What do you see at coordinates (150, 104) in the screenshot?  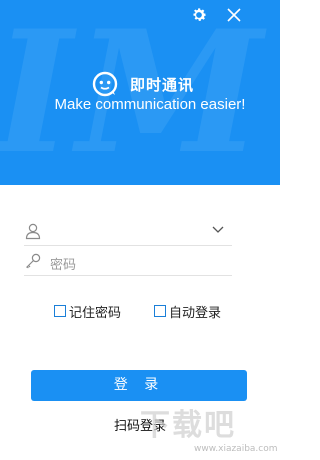 I see `app-slogan: Make communication easier!` at bounding box center [150, 104].